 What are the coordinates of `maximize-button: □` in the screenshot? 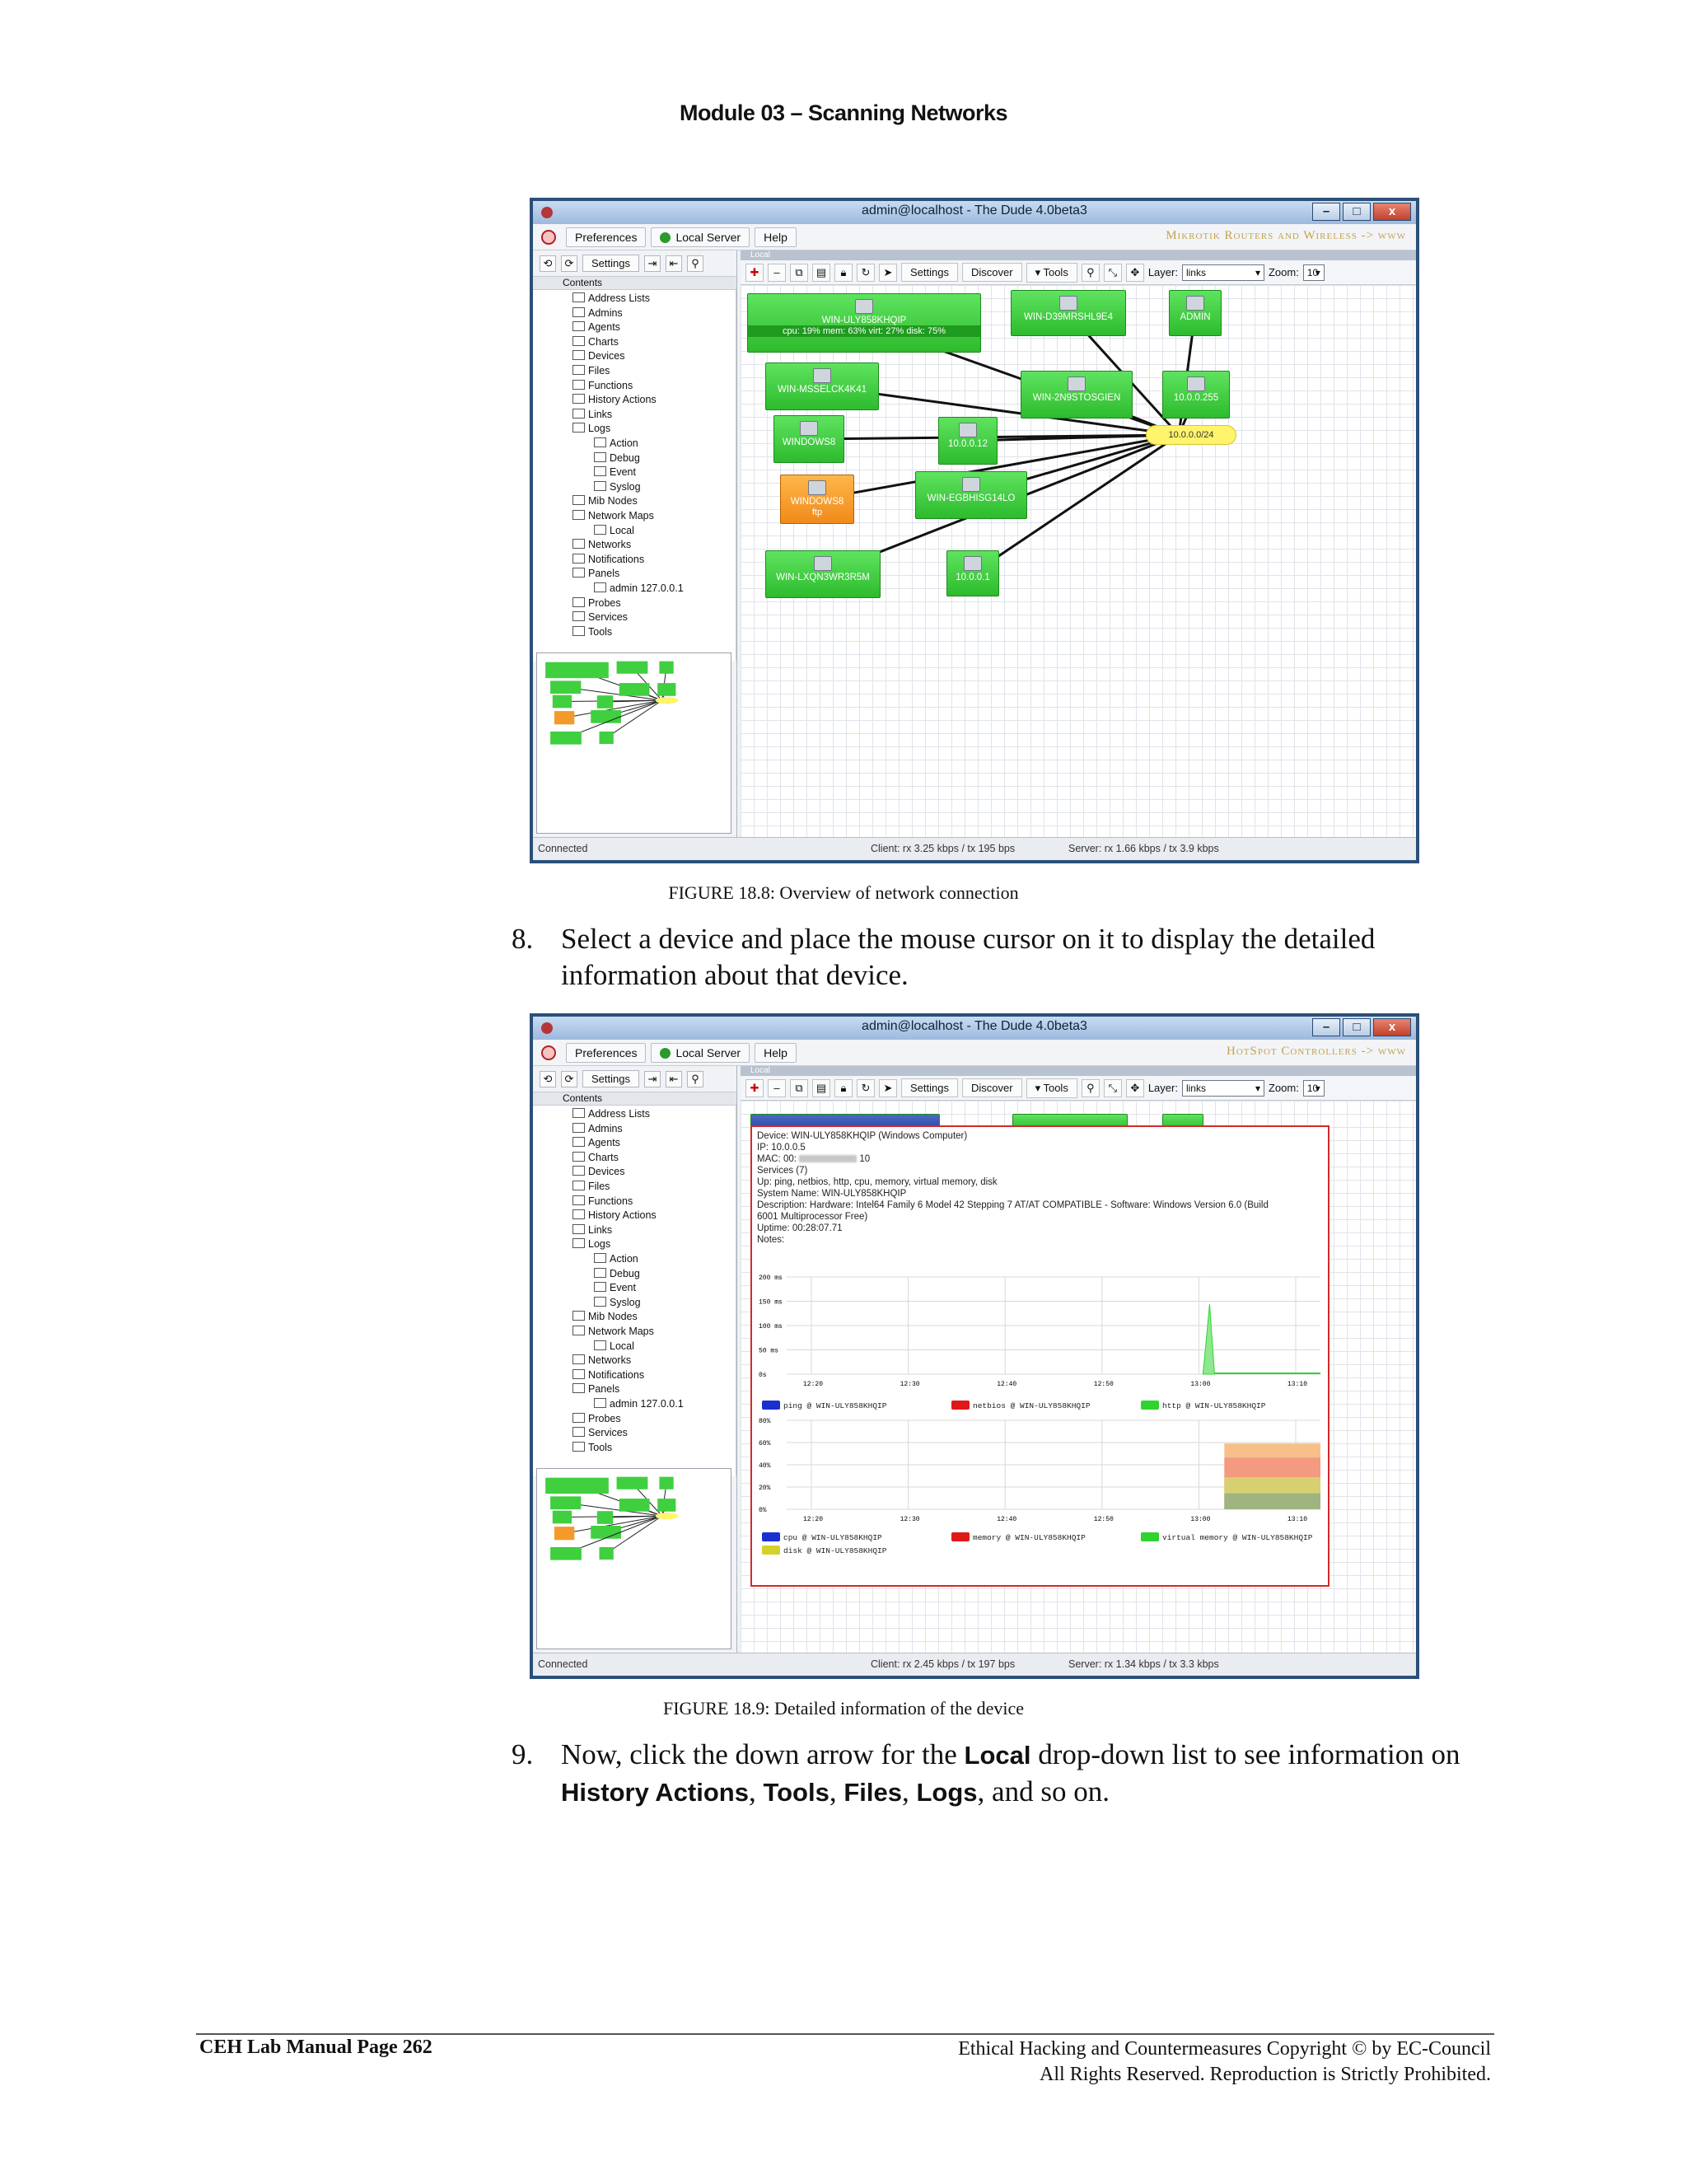 It's located at (1357, 212).